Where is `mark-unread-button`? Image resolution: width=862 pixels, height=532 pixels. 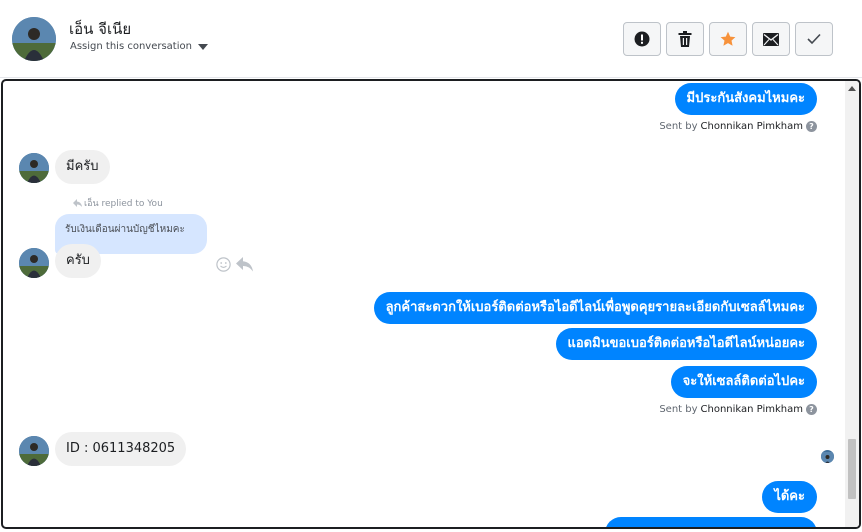
mark-unread-button is located at coordinates (771, 39).